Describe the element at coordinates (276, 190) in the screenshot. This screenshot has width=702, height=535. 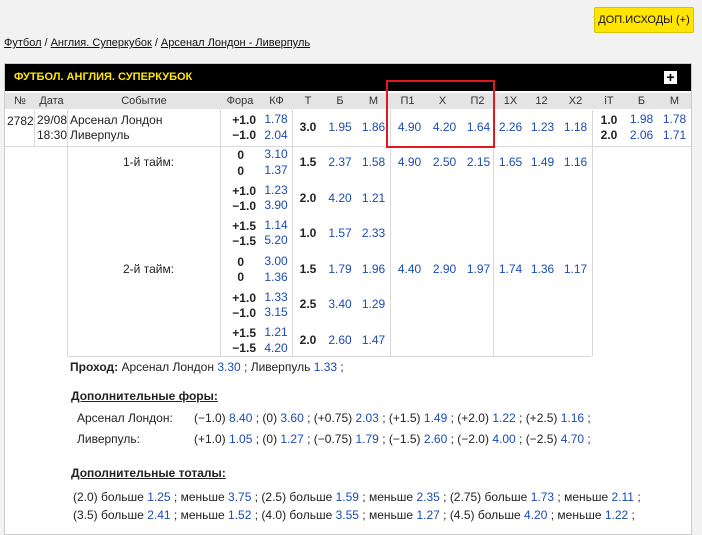
I see `half-1-handicap-odd: 1.23` at that location.